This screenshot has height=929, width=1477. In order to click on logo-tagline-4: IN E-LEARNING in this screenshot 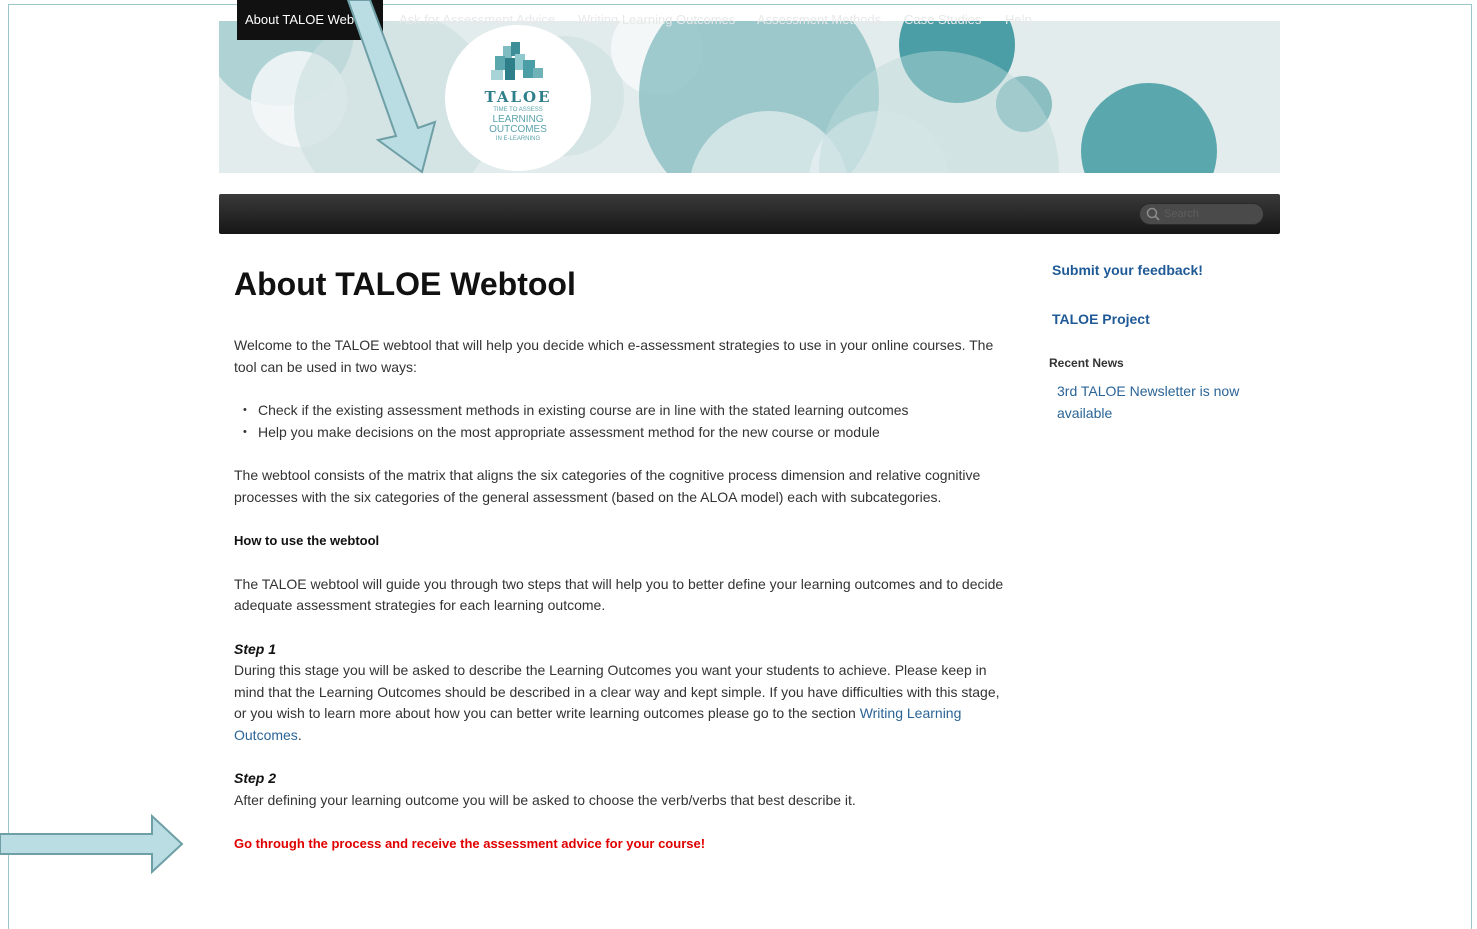, I will do `click(518, 139)`.